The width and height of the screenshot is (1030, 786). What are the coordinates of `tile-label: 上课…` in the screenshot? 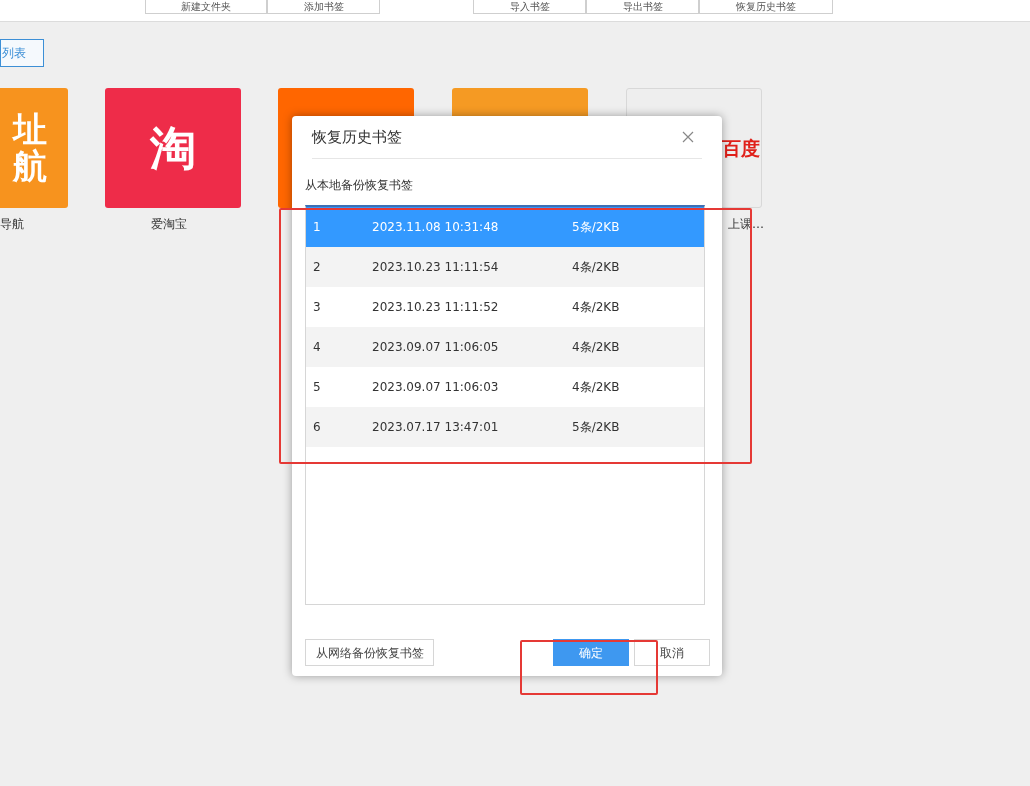 It's located at (746, 224).